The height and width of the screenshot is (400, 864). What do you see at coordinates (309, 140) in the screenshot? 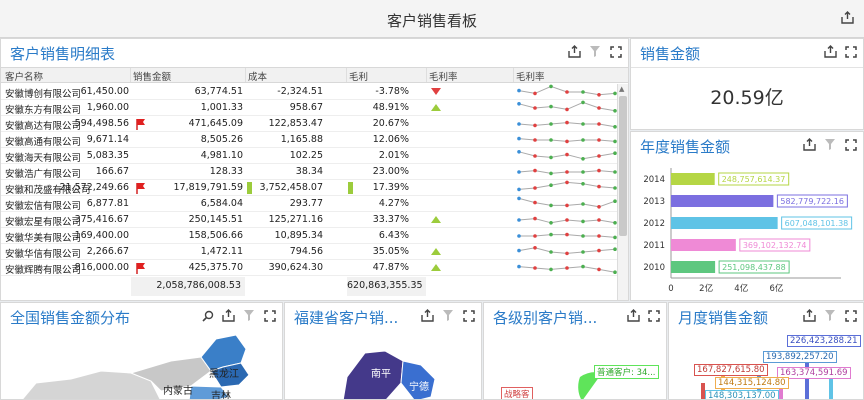
I see `table-row: 安徽高通有限公司 9,671.14 8,505.26 1,165.88 12.06%` at bounding box center [309, 140].